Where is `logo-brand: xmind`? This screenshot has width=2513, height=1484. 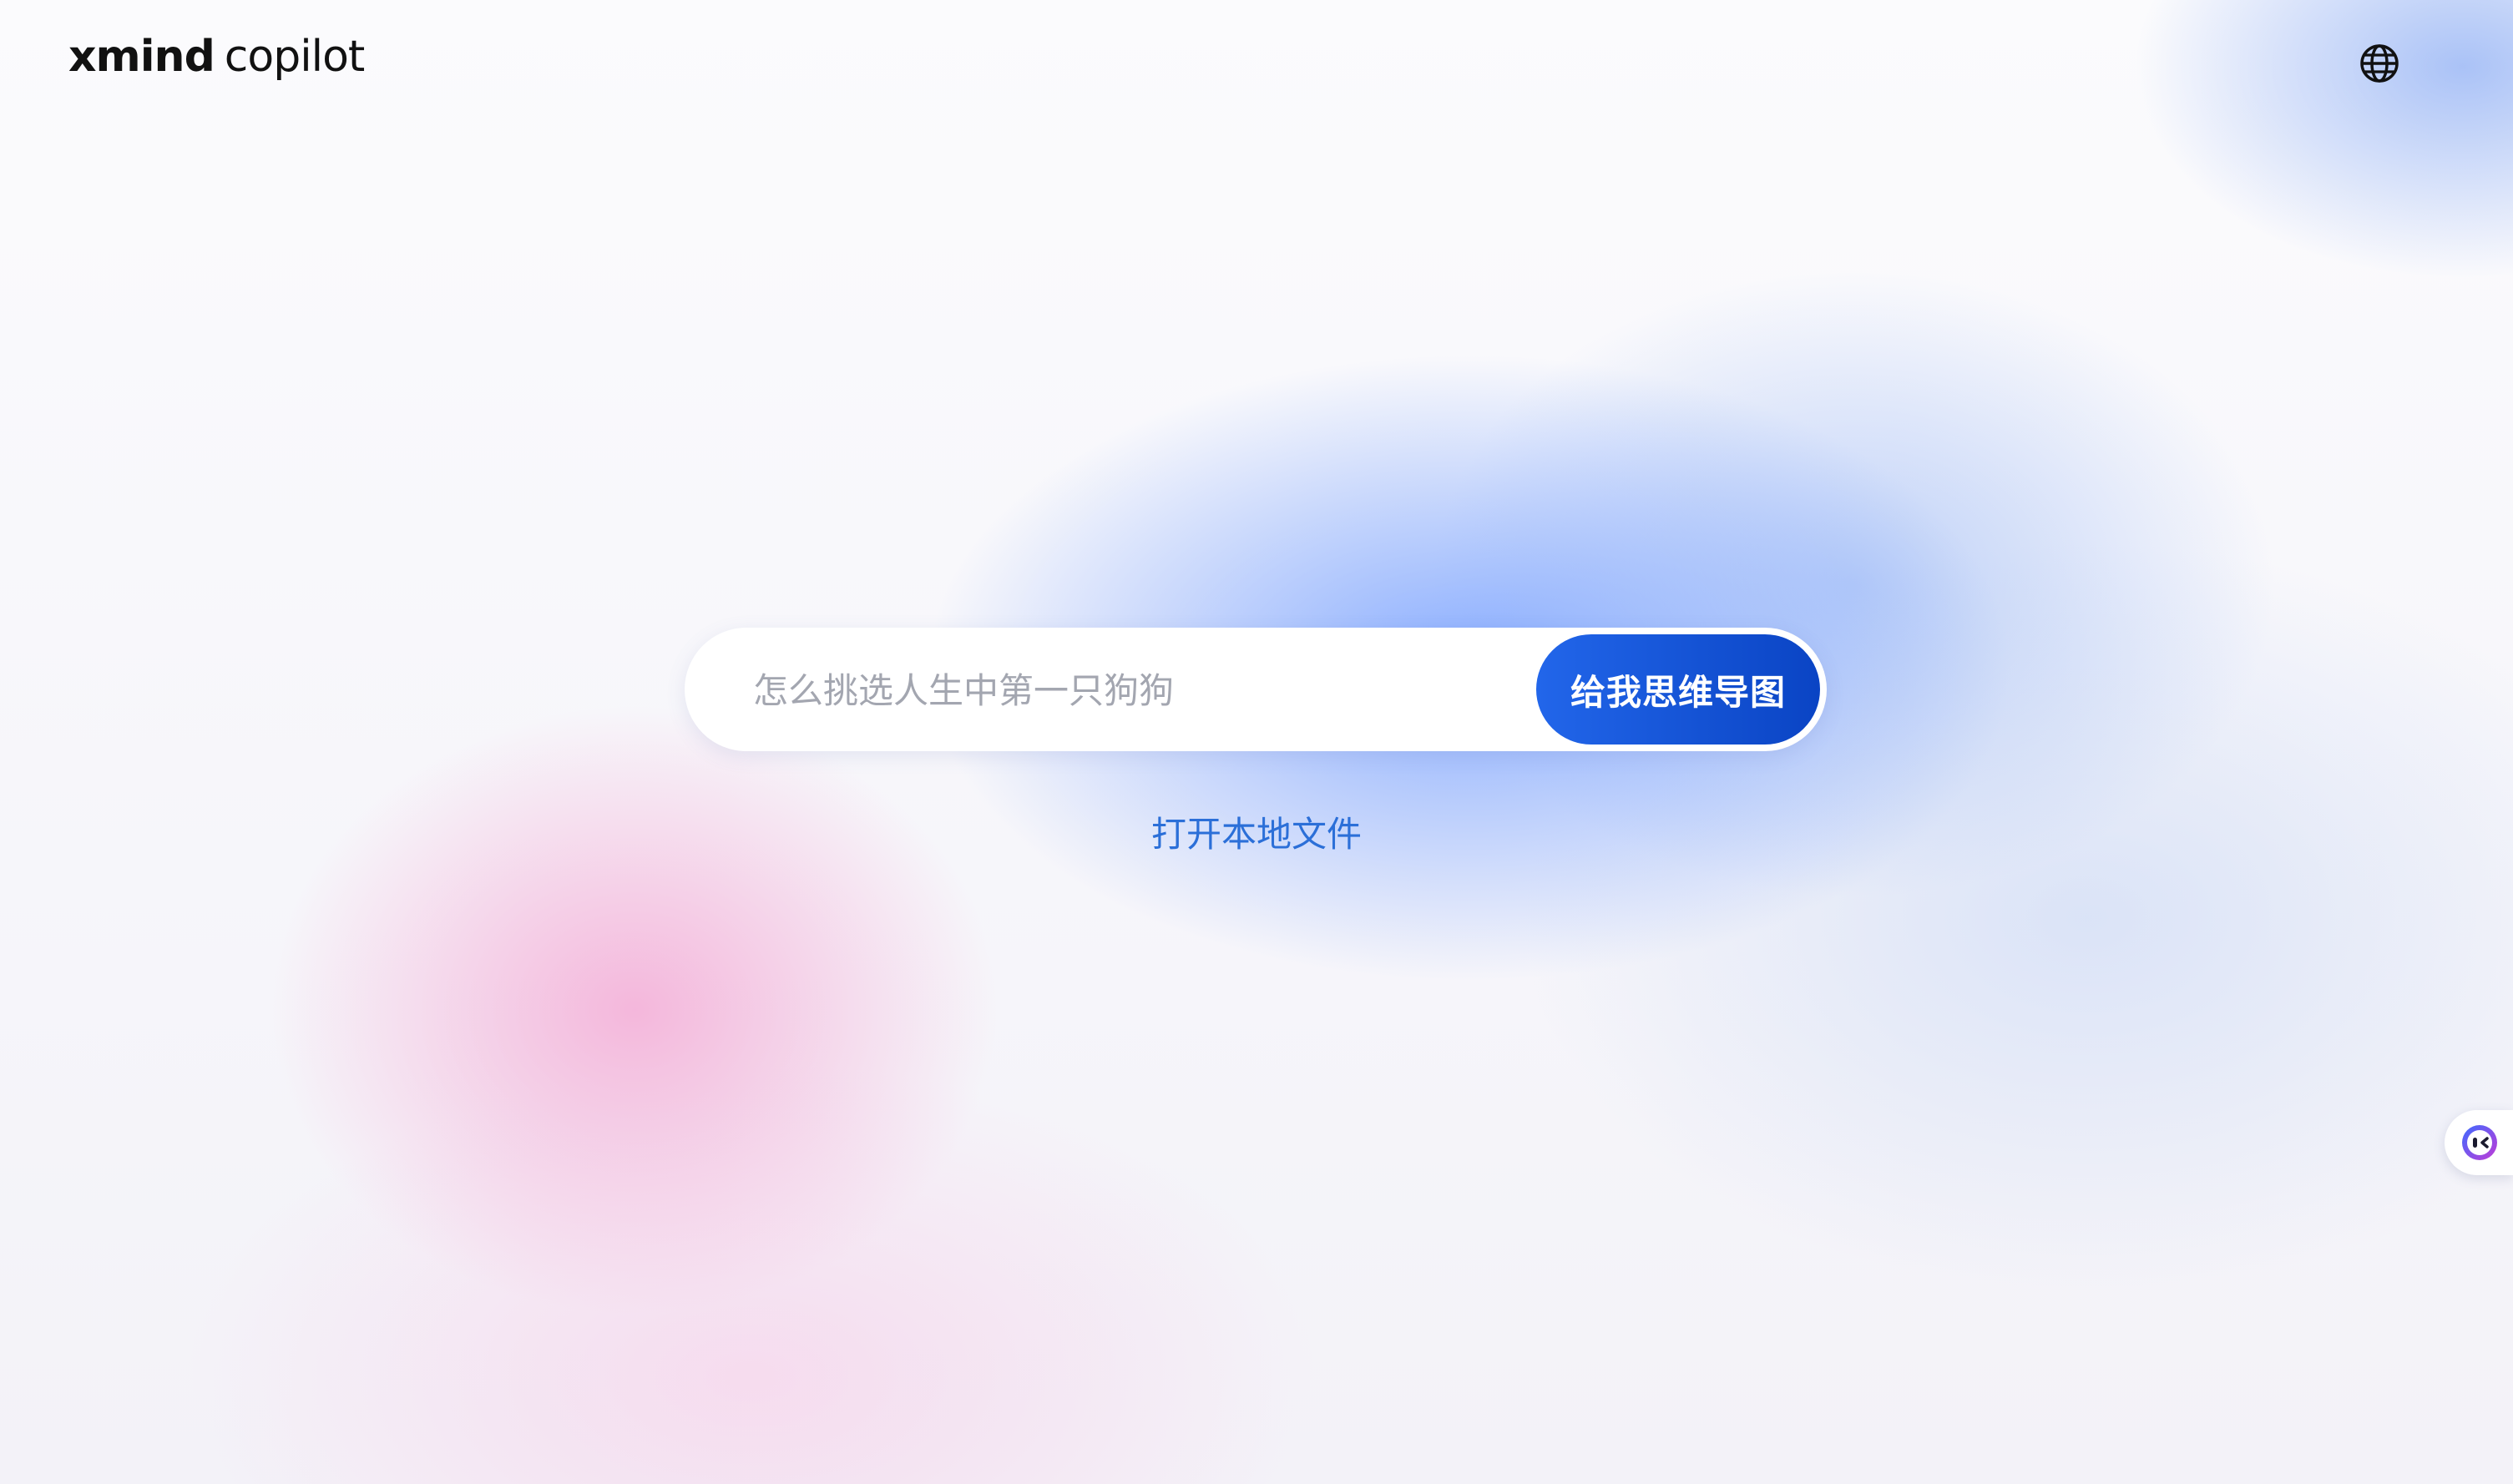
logo-brand: xmind is located at coordinates (141, 57).